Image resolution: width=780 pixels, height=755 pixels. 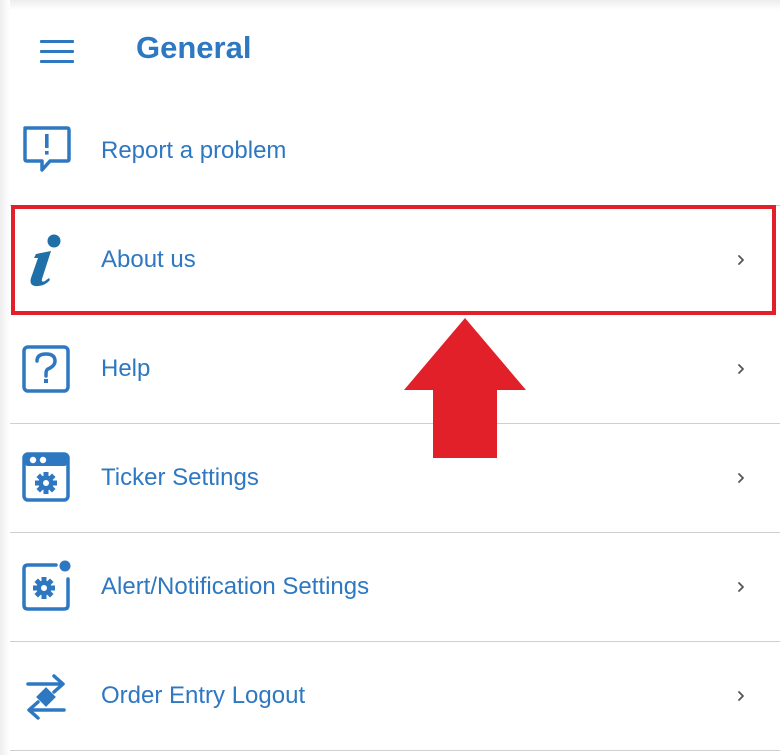 What do you see at coordinates (148, 259) in the screenshot?
I see `menu-item-label: About us` at bounding box center [148, 259].